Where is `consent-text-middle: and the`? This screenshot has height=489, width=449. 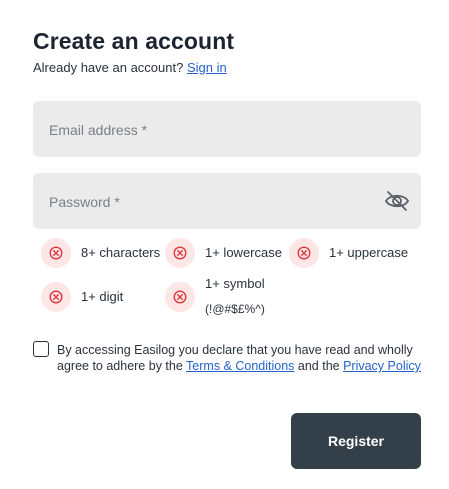 consent-text-middle: and the is located at coordinates (319, 366).